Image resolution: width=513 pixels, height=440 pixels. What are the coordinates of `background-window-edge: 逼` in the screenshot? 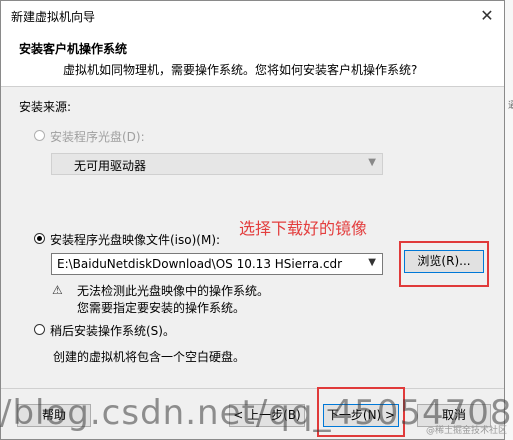 It's located at (509, 220).